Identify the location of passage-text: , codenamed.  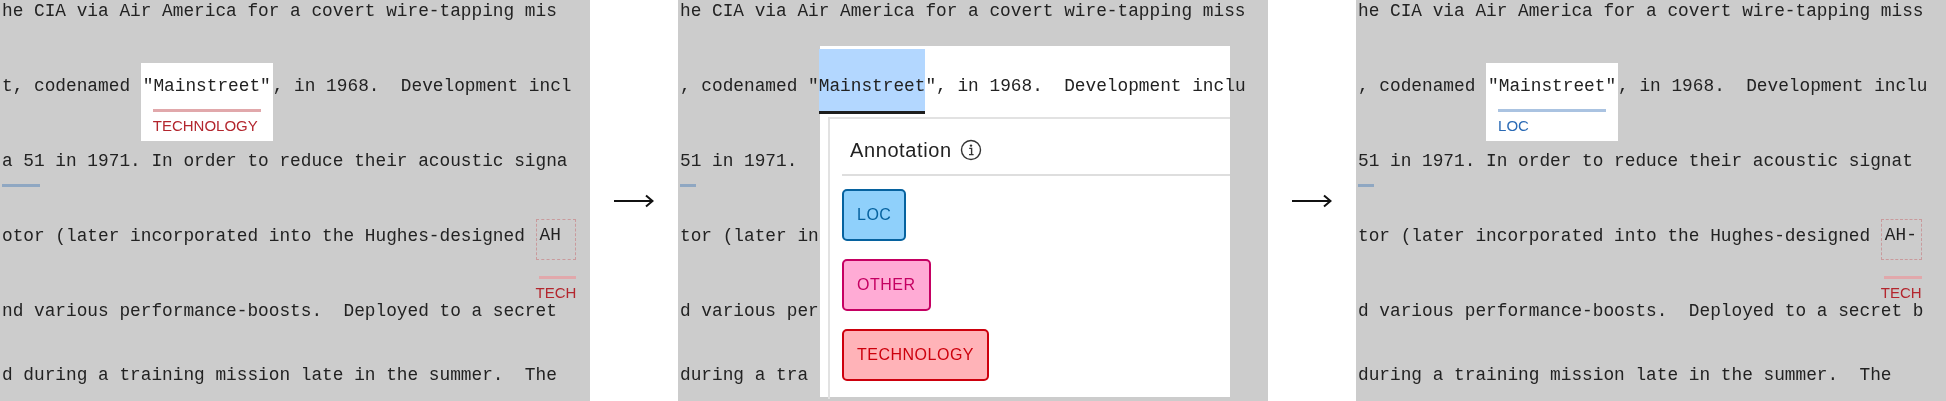
(1417, 86).